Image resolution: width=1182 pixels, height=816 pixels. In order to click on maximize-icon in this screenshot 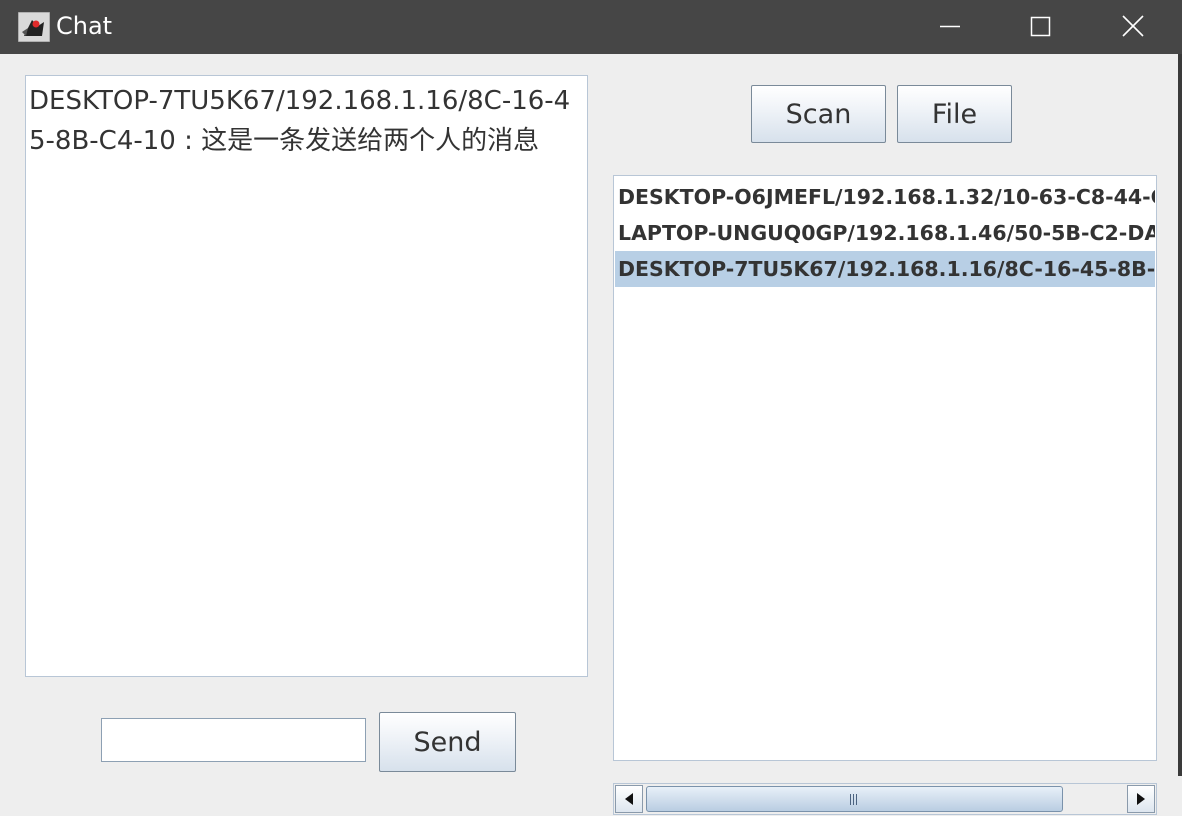, I will do `click(1040, 26)`.